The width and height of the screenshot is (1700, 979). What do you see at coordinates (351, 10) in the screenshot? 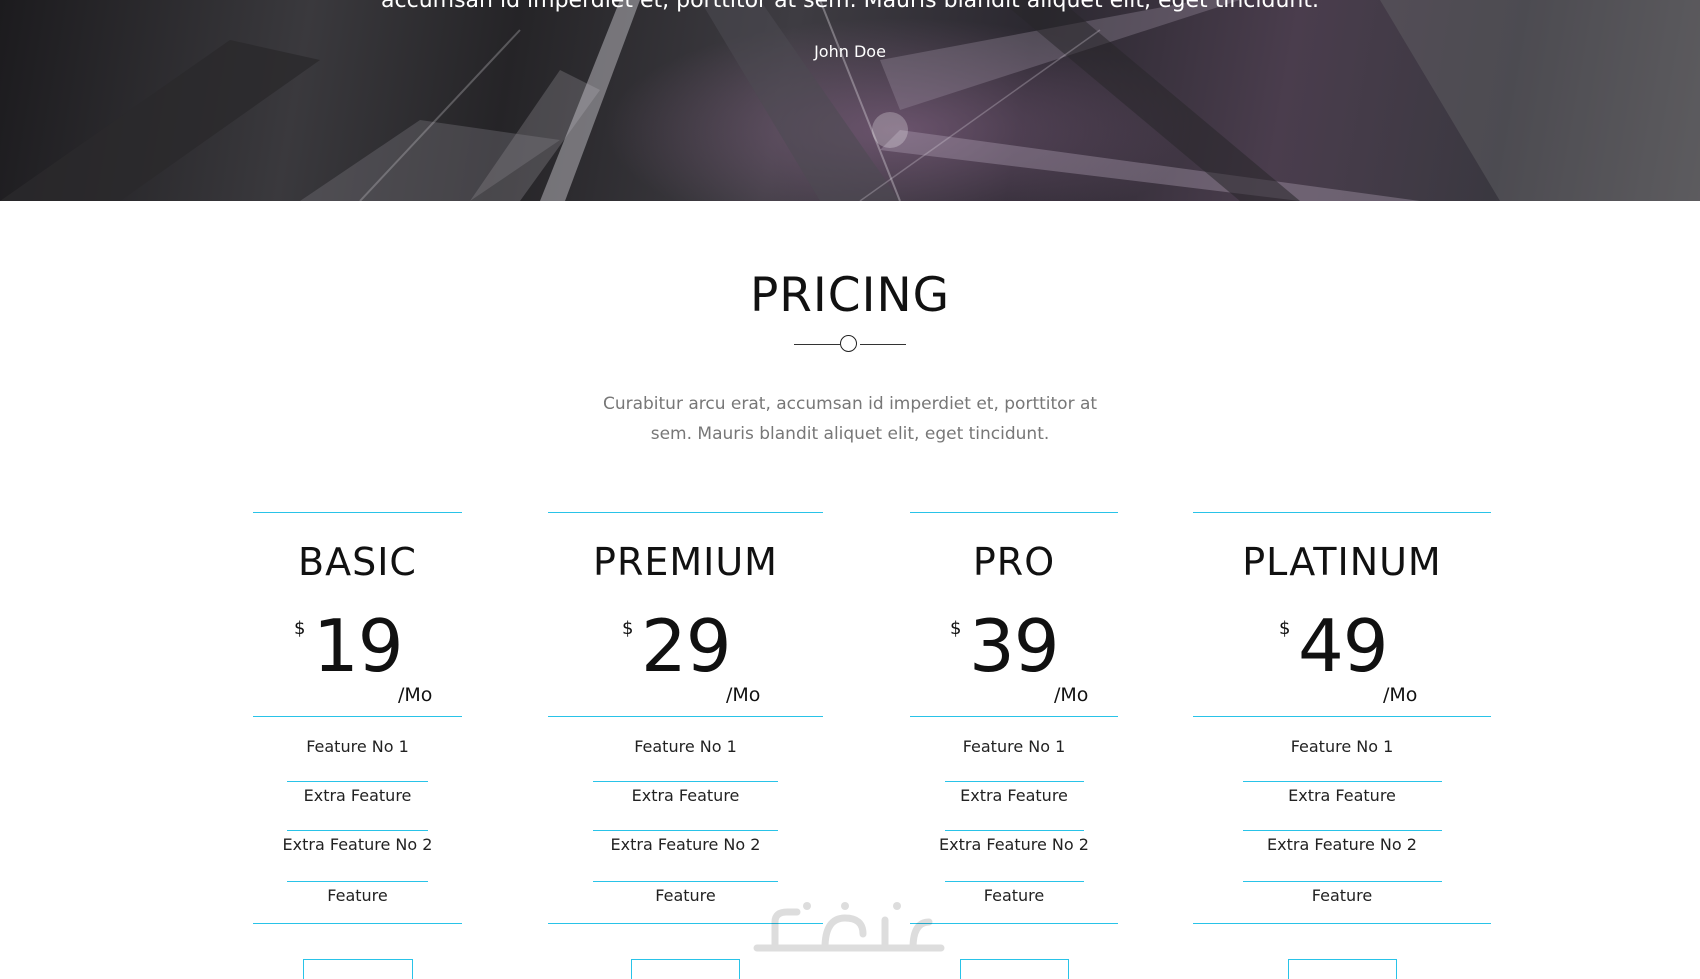
I see `open-quote-icon: “` at bounding box center [351, 10].